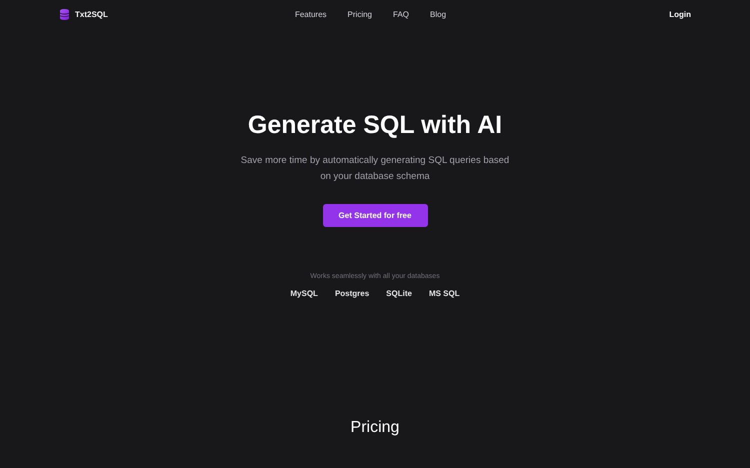 The height and width of the screenshot is (468, 750). What do you see at coordinates (352, 293) in the screenshot?
I see `database-name: Postgres` at bounding box center [352, 293].